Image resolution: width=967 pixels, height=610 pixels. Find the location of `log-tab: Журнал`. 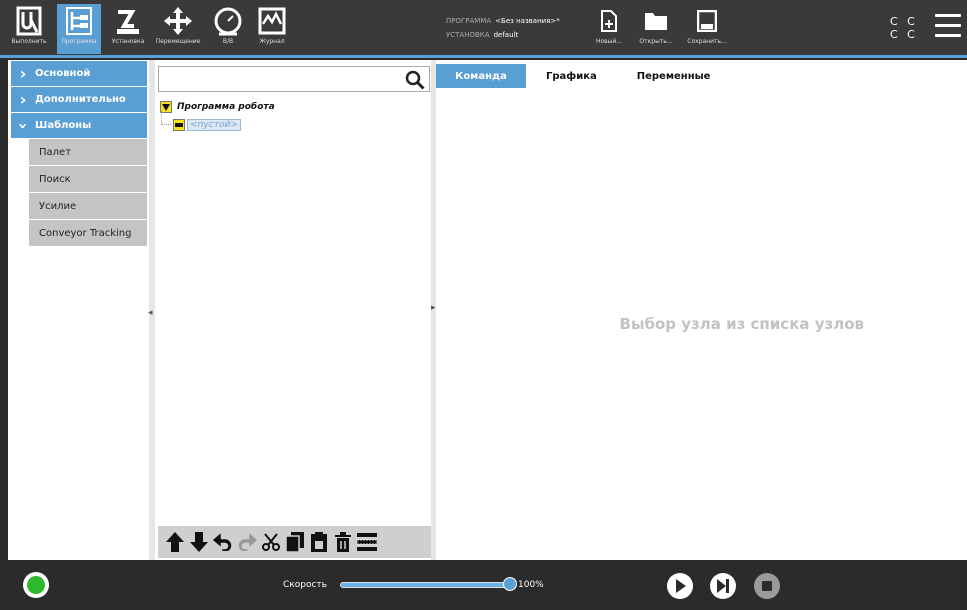

log-tab: Журнал is located at coordinates (272, 29).